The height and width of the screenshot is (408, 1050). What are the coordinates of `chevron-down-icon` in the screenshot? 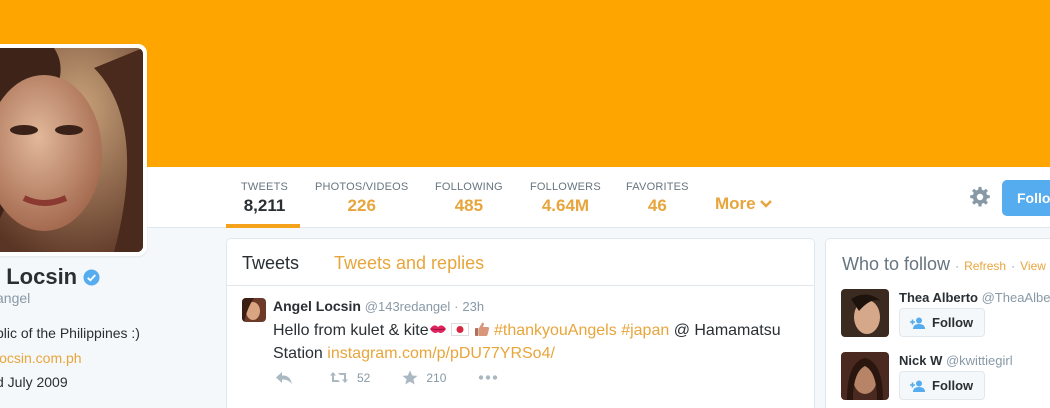 It's located at (765, 204).